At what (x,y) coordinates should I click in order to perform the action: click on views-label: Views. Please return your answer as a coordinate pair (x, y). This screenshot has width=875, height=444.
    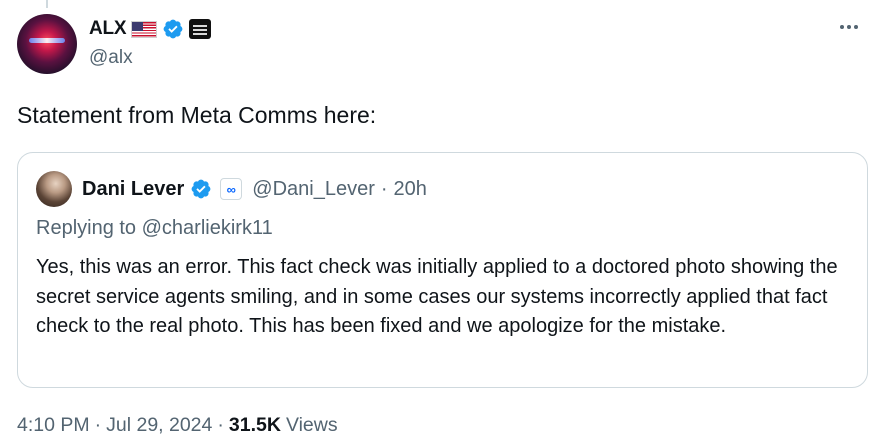
    Looking at the image, I should click on (311, 425).